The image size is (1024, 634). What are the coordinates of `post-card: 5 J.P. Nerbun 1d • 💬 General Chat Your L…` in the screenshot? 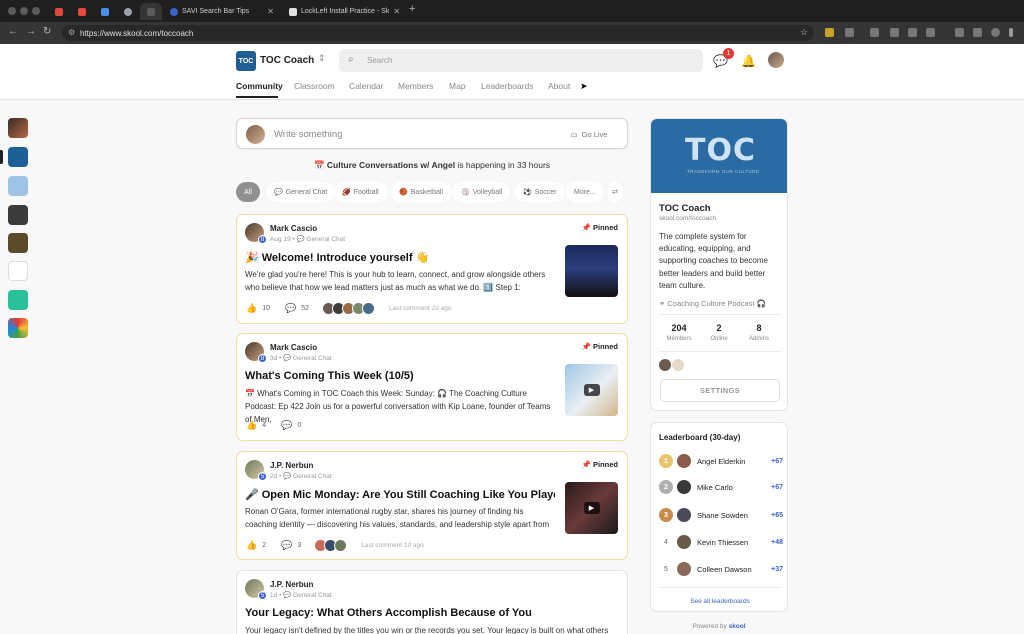 It's located at (432, 602).